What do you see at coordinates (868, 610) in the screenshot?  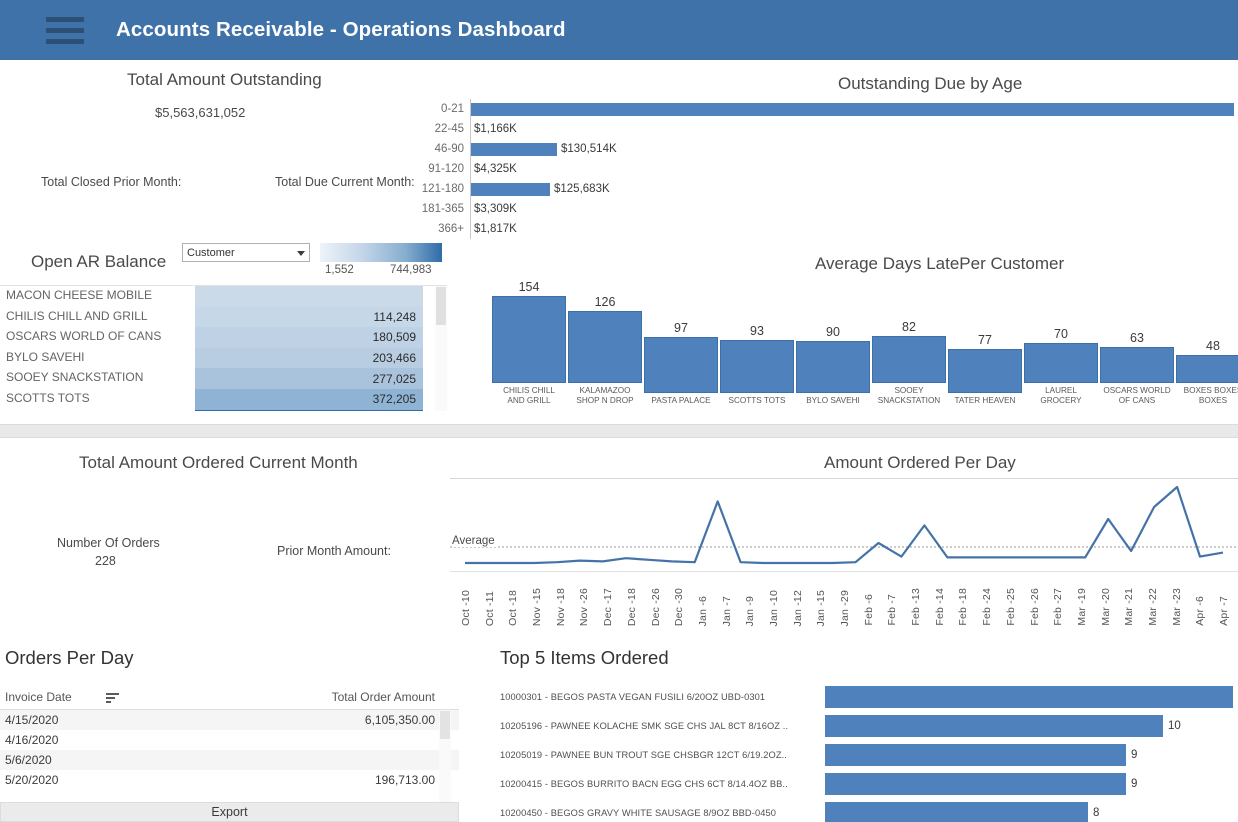 I see `x-axis-tick: Feb -6` at bounding box center [868, 610].